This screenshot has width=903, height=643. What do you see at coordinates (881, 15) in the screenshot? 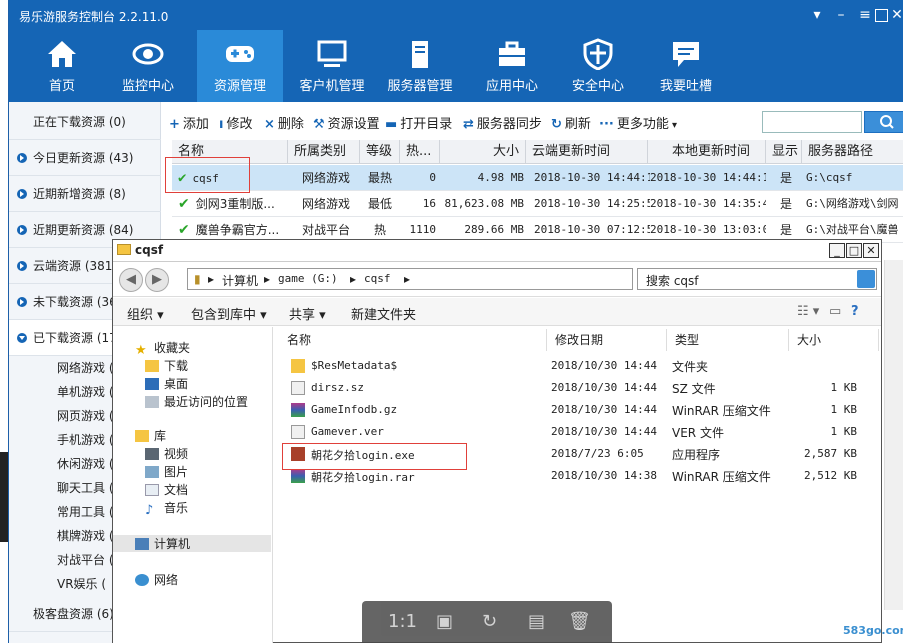
I see `maximize-button` at bounding box center [881, 15].